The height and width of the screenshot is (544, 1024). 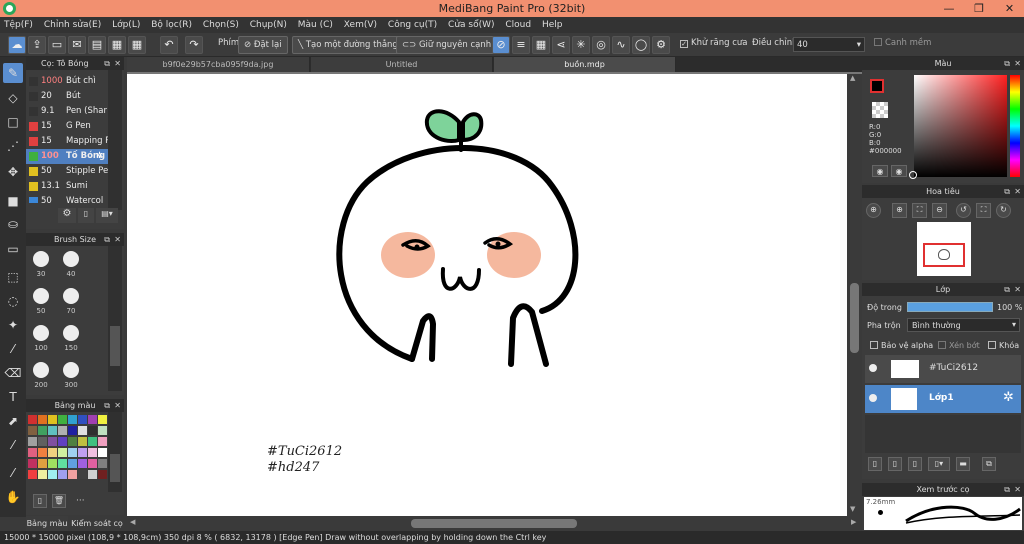 I want to click on tab-brush-control: Kiểm soát cọ, so click(x=97, y=523).